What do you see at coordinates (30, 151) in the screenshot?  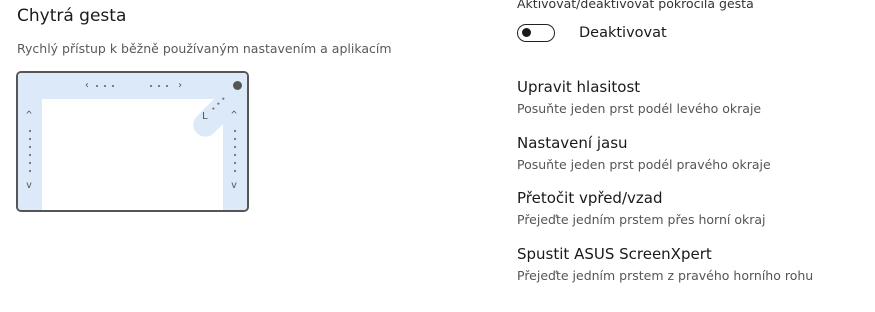 I see `left-edge-dots` at bounding box center [30, 151].